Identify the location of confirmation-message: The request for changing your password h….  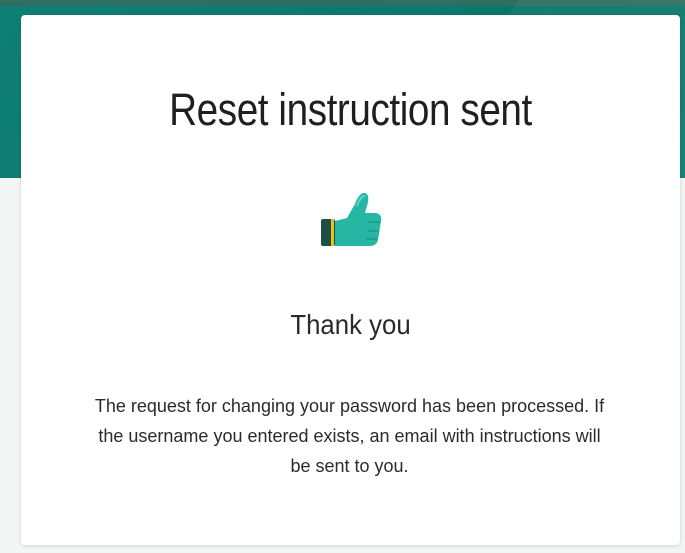
(349, 436).